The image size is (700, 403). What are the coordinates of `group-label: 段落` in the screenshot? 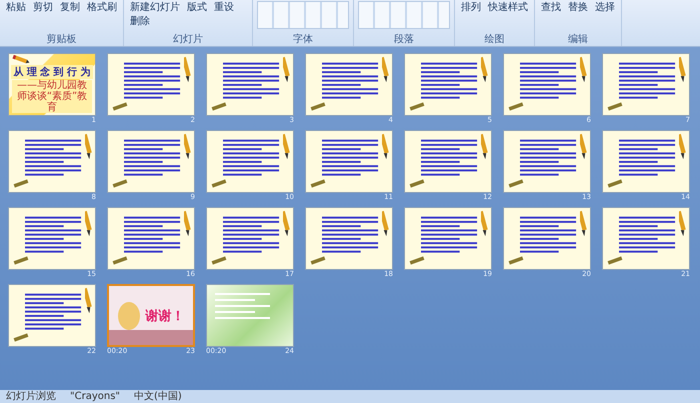 It's located at (404, 40).